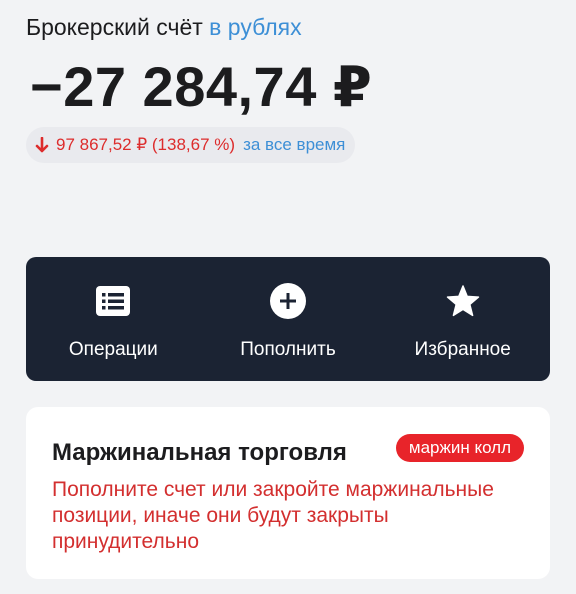  What do you see at coordinates (201, 86) in the screenshot?
I see `account-balance: −27 284,74 ₽` at bounding box center [201, 86].